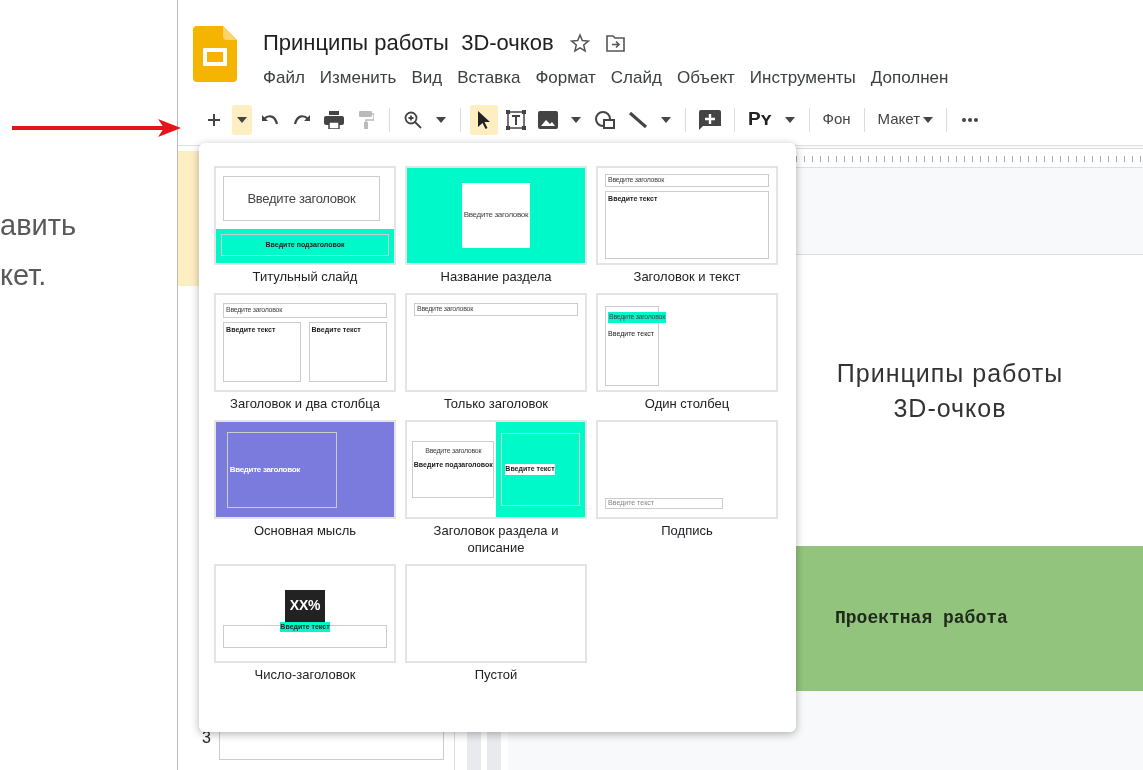  What do you see at coordinates (615, 42) in the screenshot?
I see `move-folder-icon` at bounding box center [615, 42].